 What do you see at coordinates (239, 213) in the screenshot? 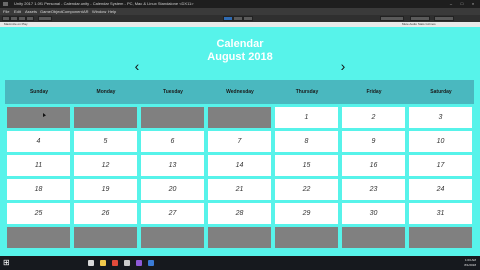
I see `day-cell: 28` at bounding box center [239, 213].